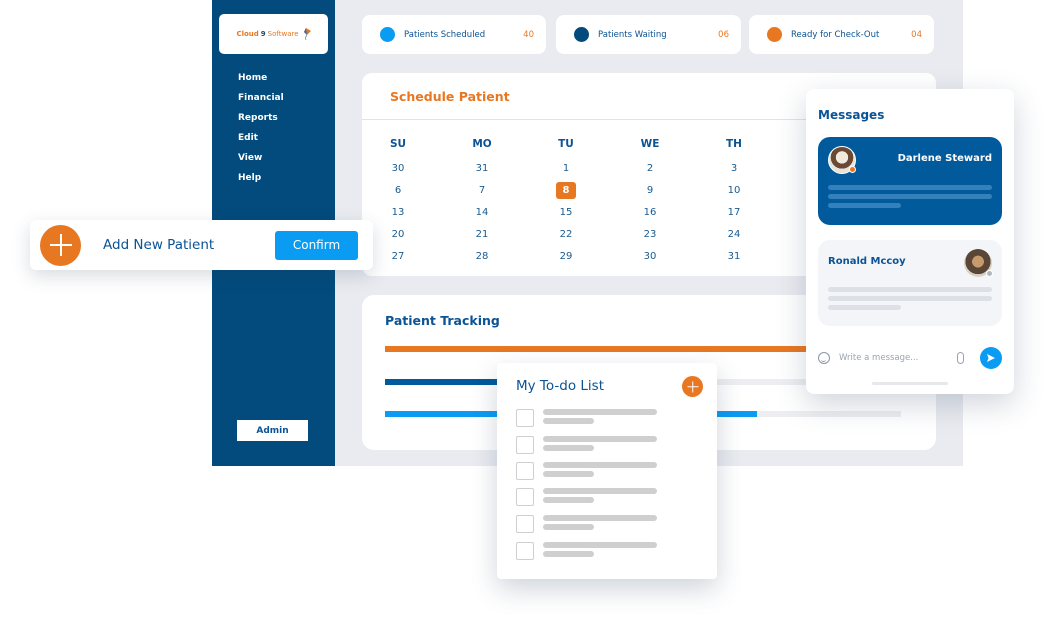 The width and height of the screenshot is (1044, 628). What do you see at coordinates (944, 158) in the screenshot?
I see `thread-name: Darlene Steward` at bounding box center [944, 158].